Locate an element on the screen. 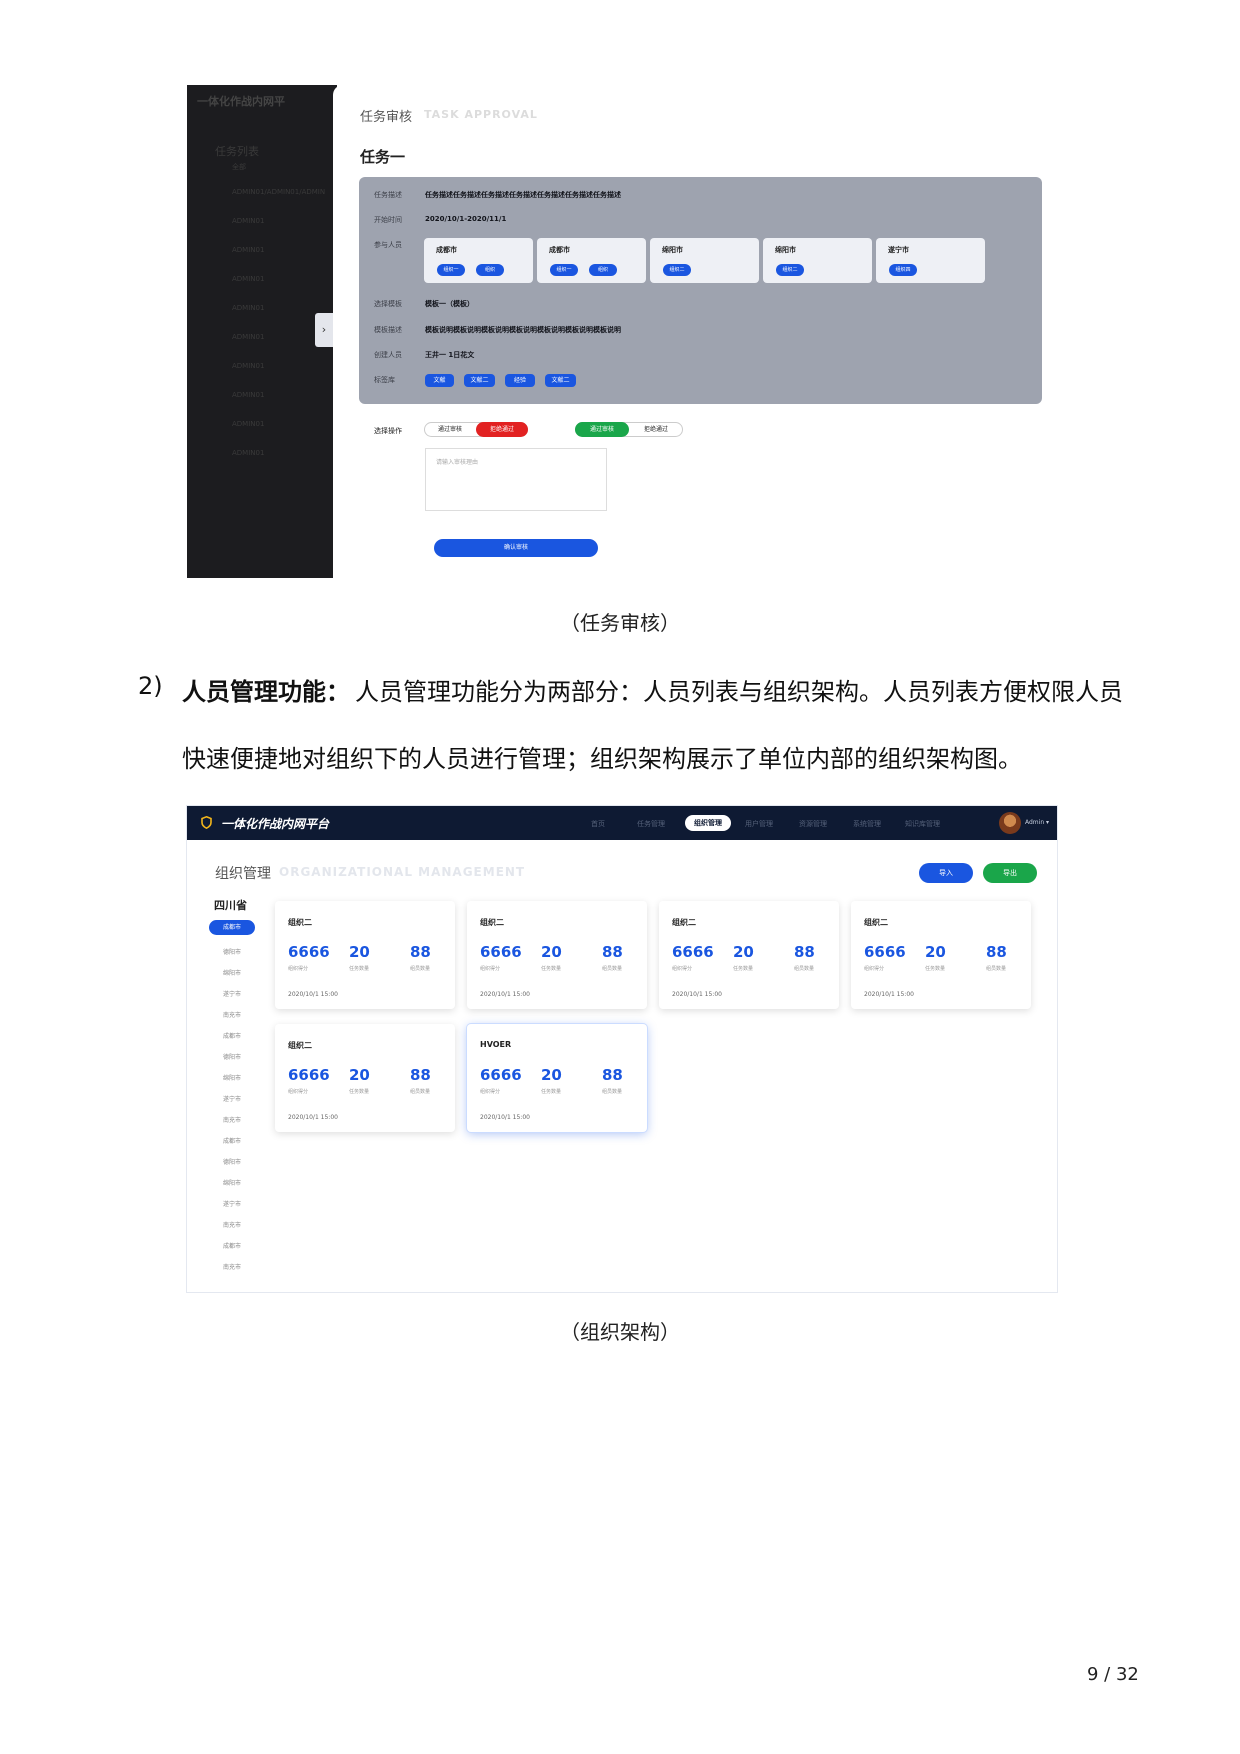  field-label: 参与人员 is located at coordinates (388, 245).